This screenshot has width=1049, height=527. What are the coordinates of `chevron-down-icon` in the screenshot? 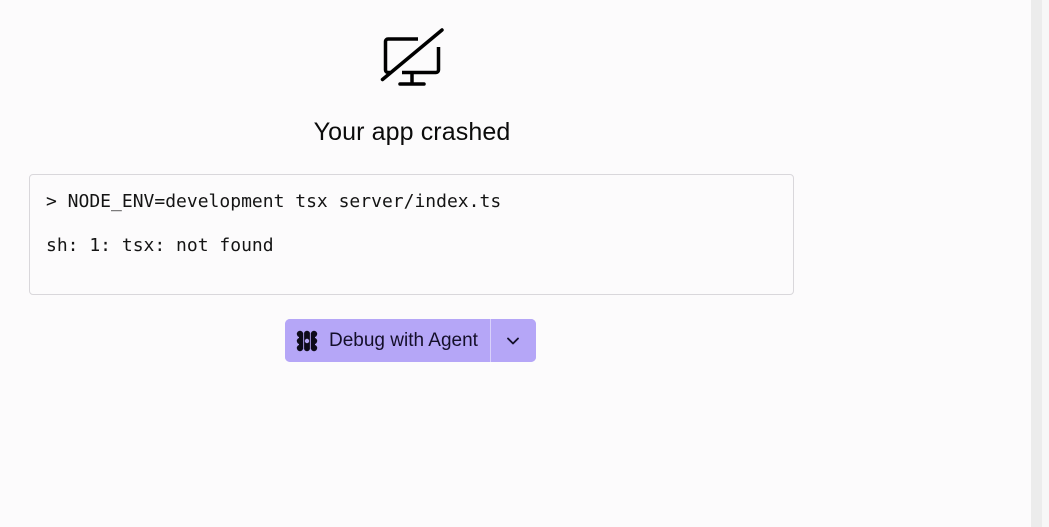 It's located at (513, 340).